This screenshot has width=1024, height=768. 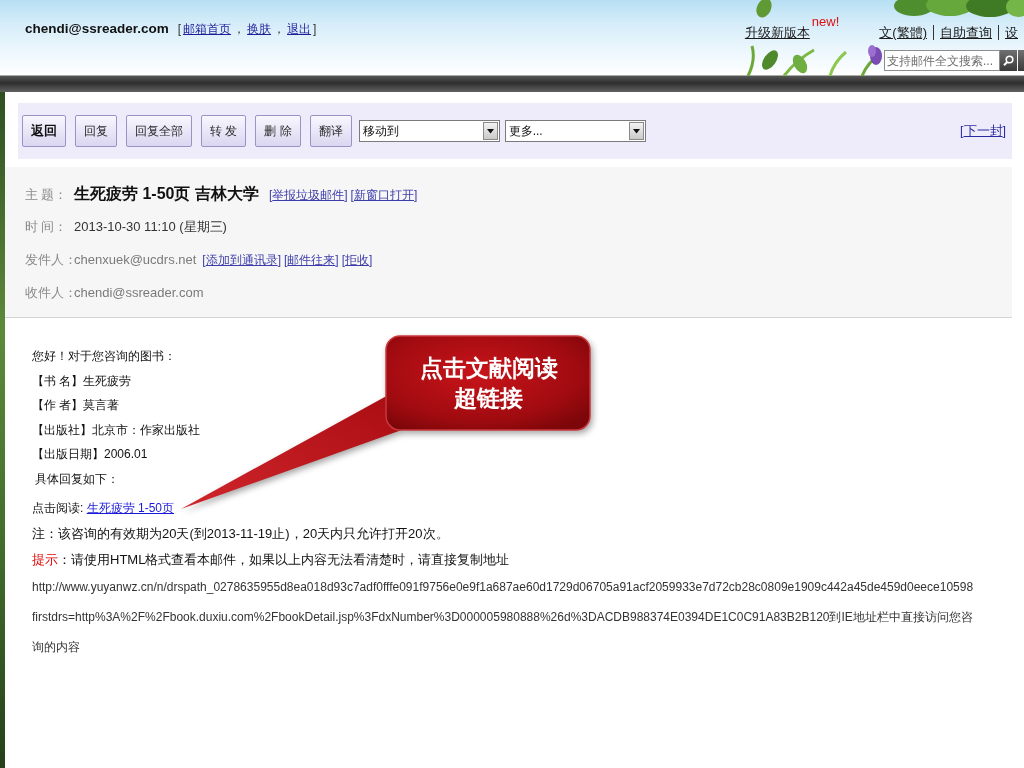 What do you see at coordinates (299, 29) in the screenshot?
I see `account-link: 退出` at bounding box center [299, 29].